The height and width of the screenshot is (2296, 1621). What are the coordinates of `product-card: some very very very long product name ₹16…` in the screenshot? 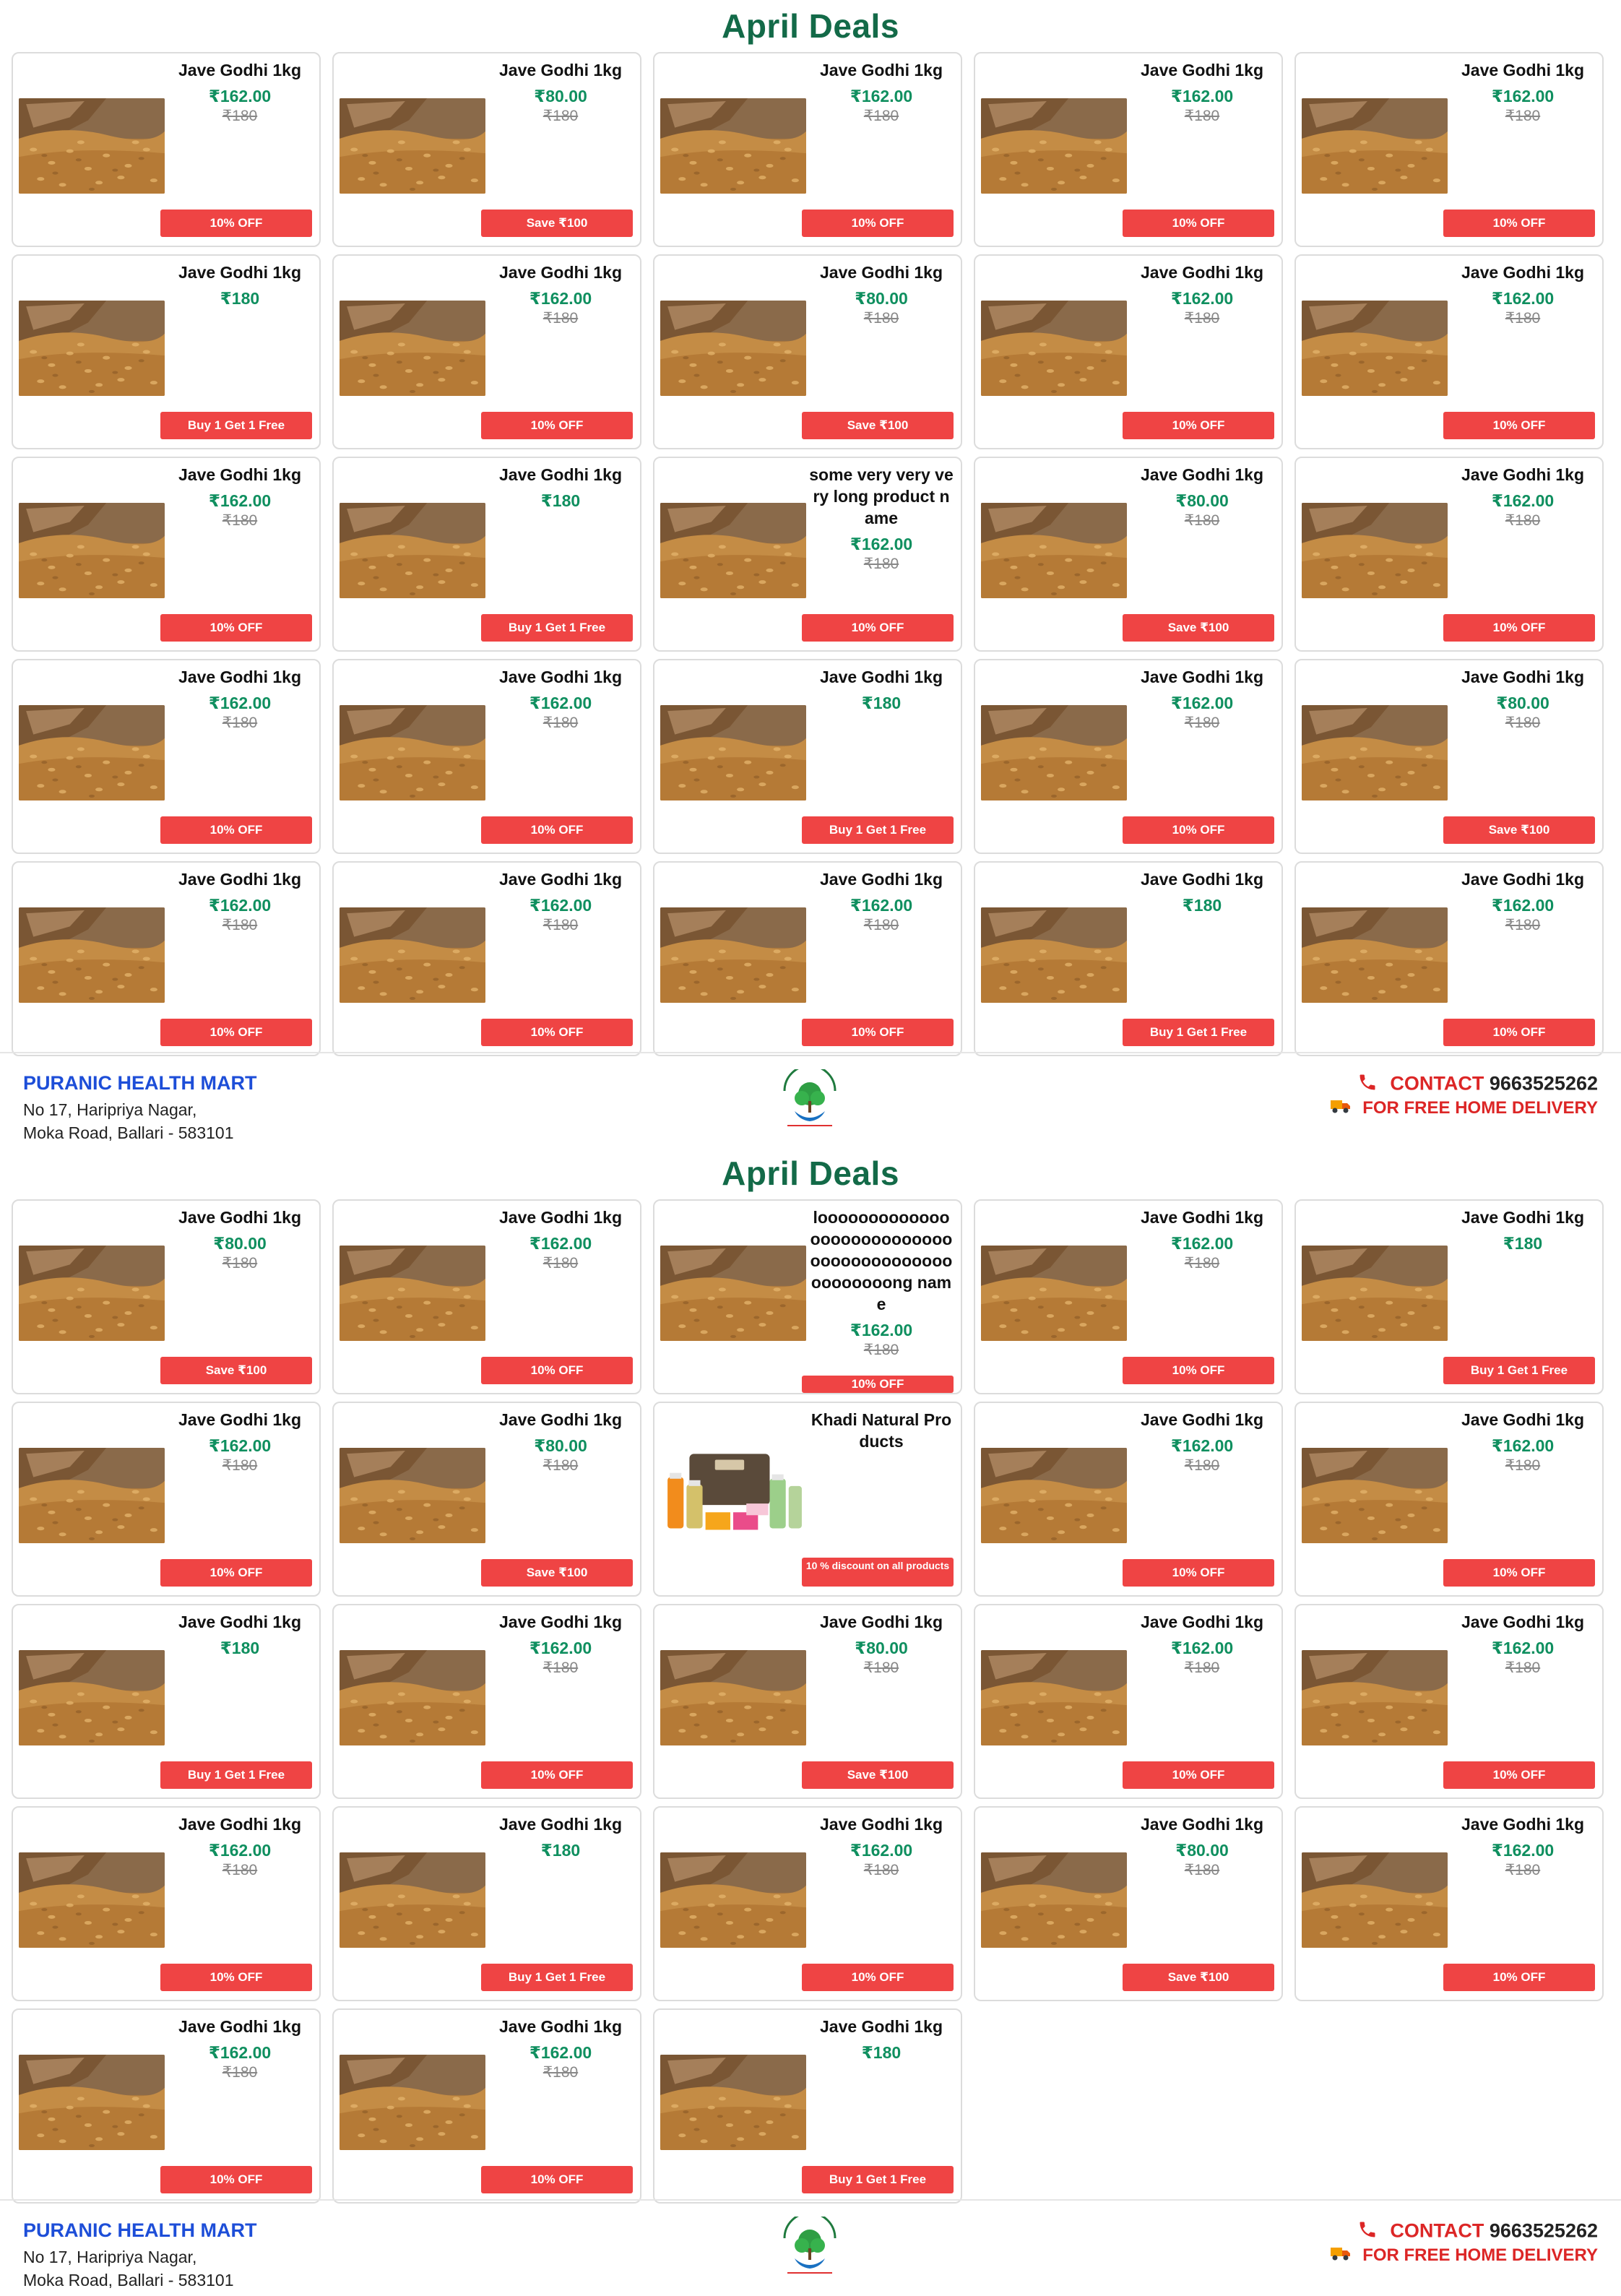 It's located at (808, 554).